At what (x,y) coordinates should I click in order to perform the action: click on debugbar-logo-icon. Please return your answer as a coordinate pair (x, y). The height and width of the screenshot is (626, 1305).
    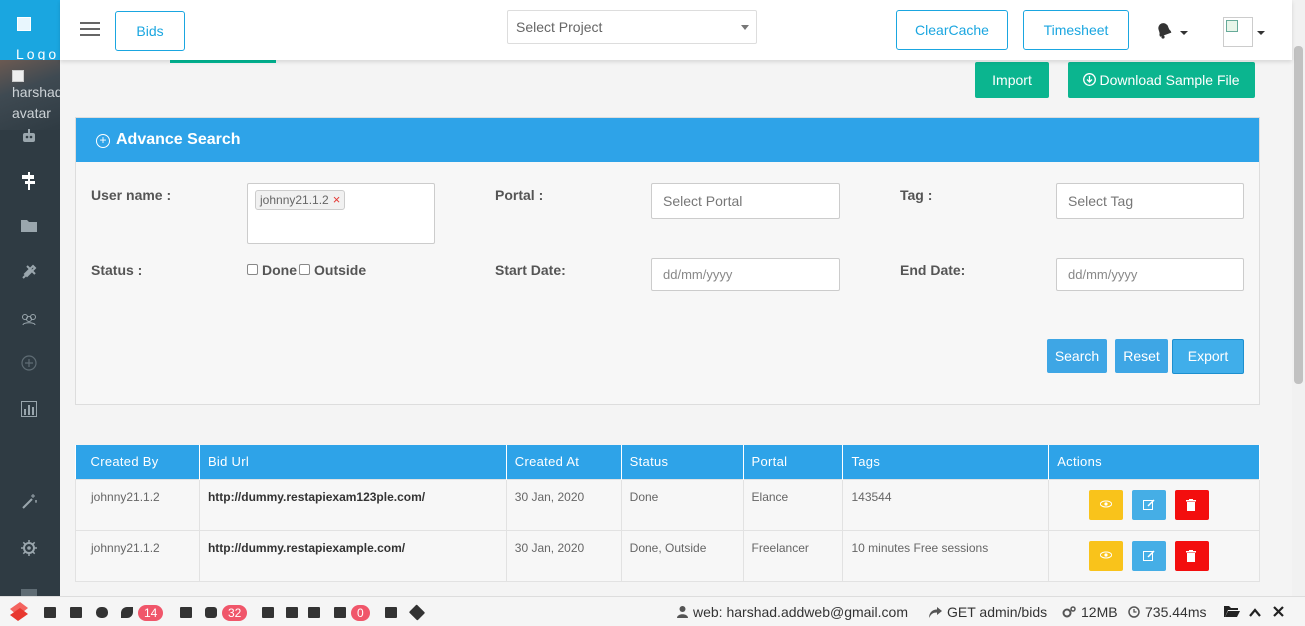
    Looking at the image, I should click on (19, 611).